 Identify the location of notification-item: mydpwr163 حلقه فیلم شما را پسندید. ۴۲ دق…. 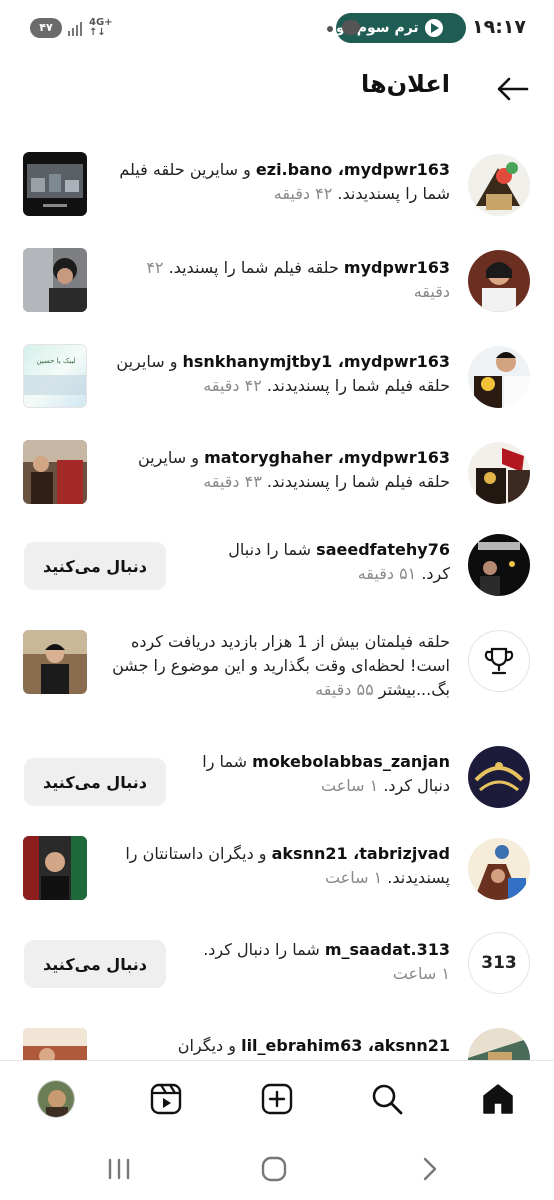
(277, 288).